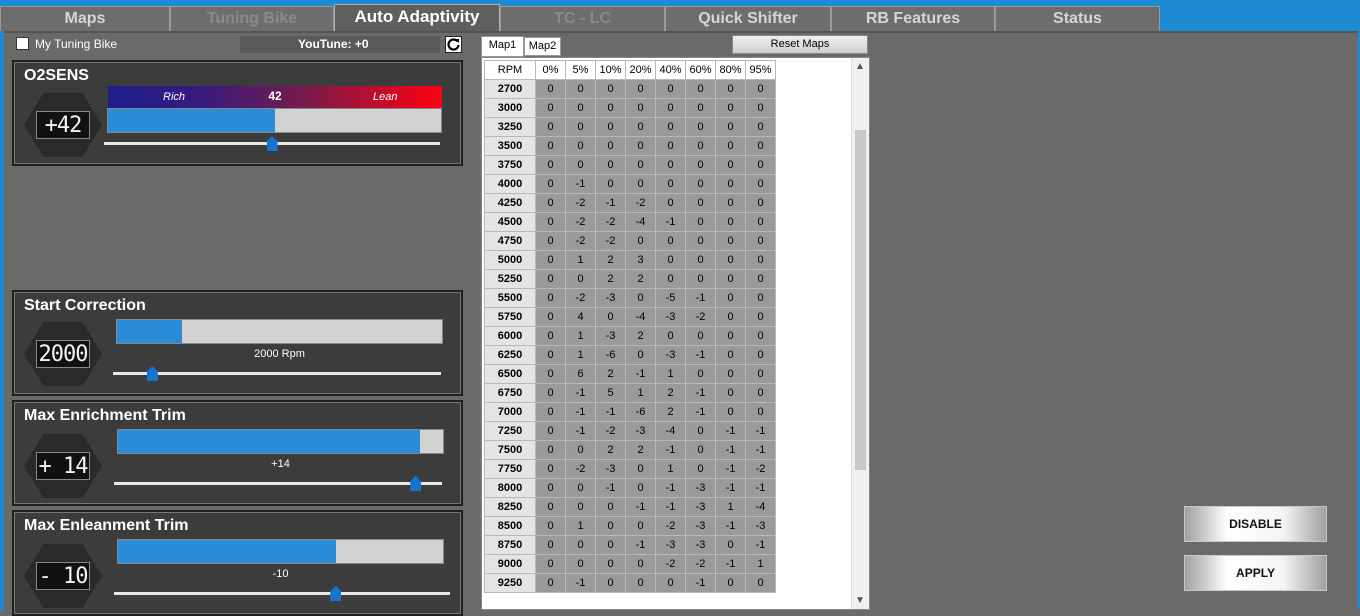  Describe the element at coordinates (453, 44) in the screenshot. I see `refresh-button` at that location.